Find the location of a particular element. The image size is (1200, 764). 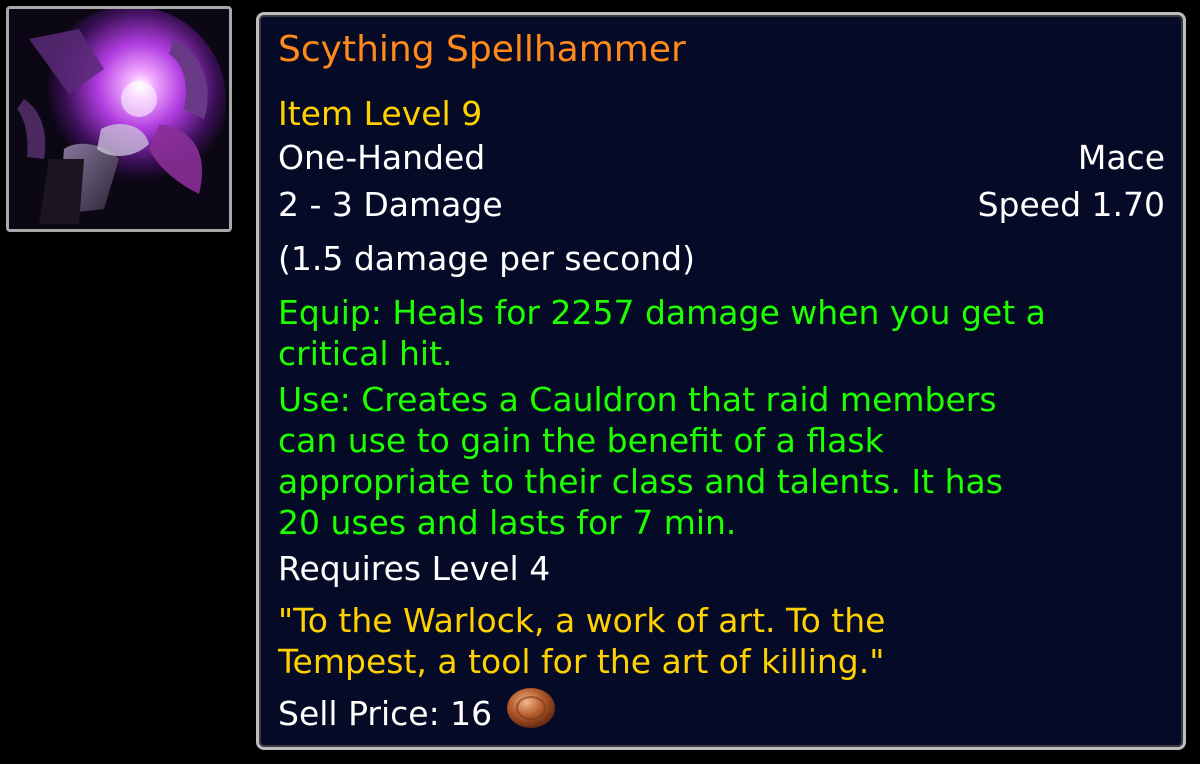

item-damage: 2 - 3 Damage is located at coordinates (390, 204).